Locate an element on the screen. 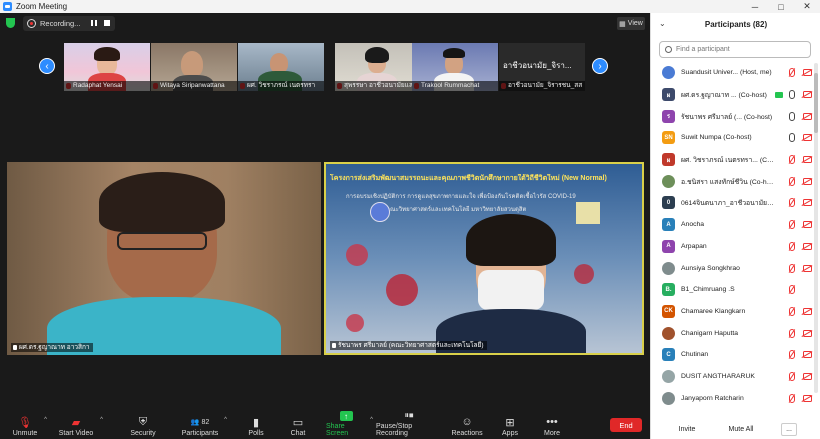  participant-row: ร รัชนาพร ศรีมาลย์ (... (Co-host) is located at coordinates (732, 116).